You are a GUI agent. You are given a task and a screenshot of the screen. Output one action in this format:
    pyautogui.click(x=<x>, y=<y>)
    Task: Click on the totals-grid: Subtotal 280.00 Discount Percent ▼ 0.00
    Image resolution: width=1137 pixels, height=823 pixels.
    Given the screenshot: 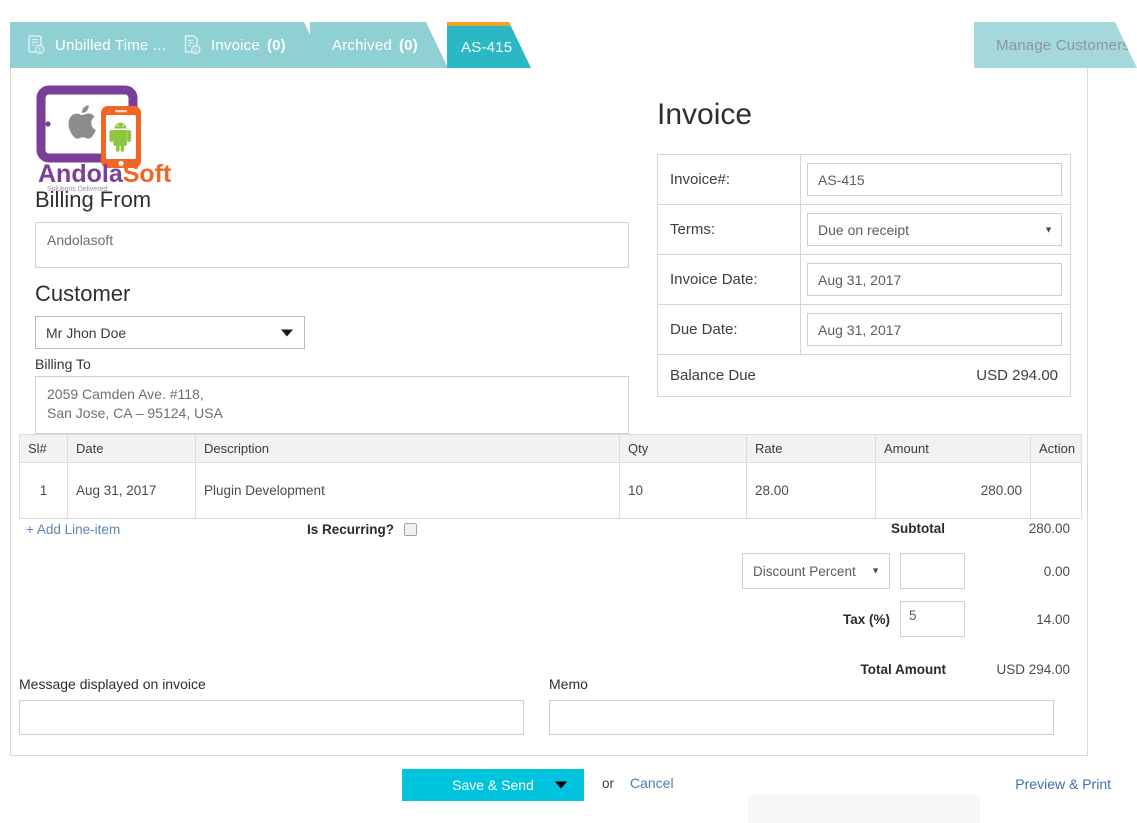 What is the action you would take?
    pyautogui.click(x=846, y=599)
    